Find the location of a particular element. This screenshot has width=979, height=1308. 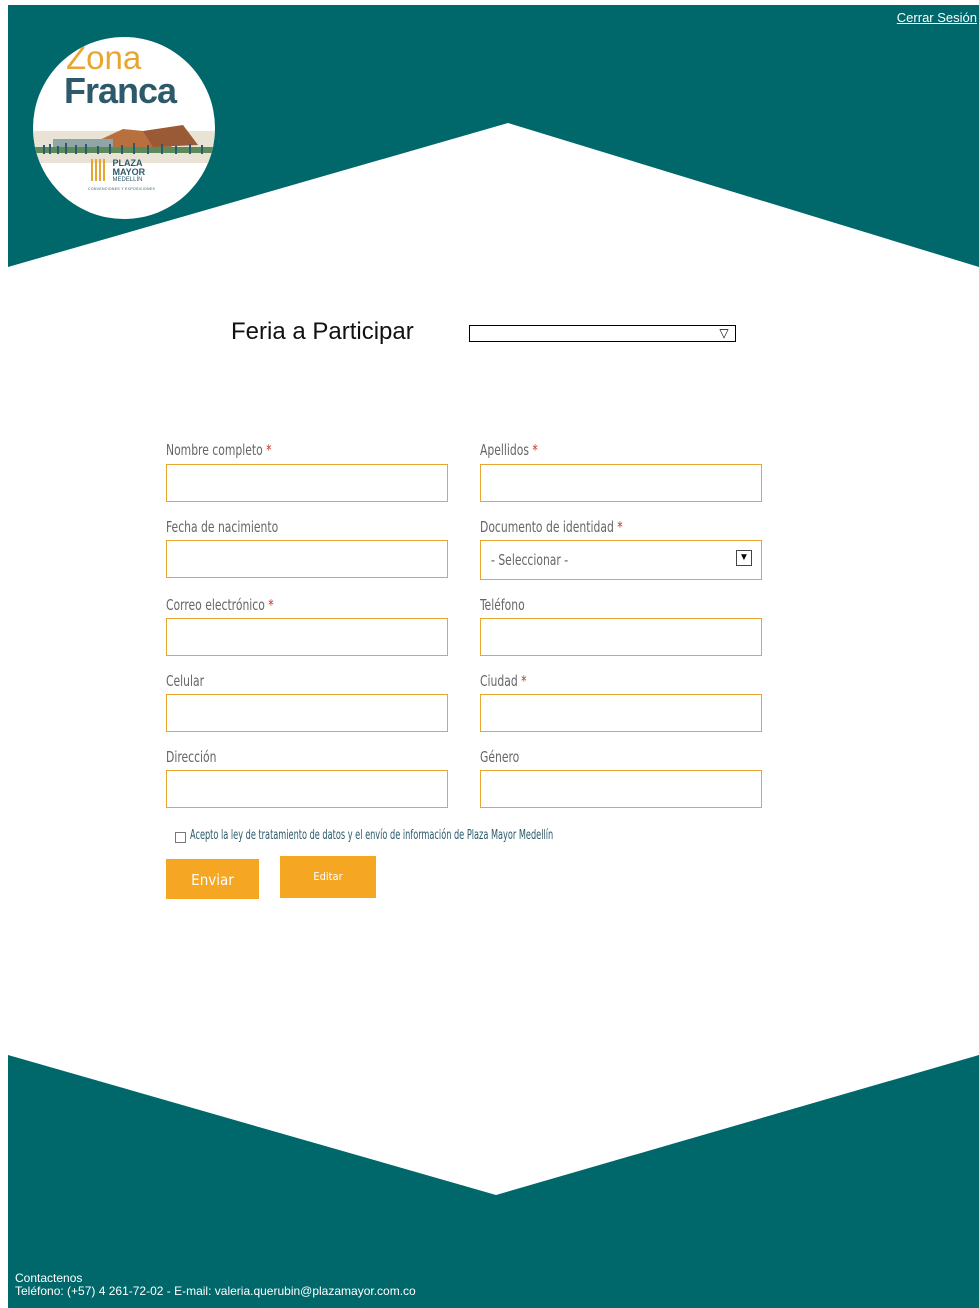

brand-line2: MAYOR is located at coordinates (129, 172).